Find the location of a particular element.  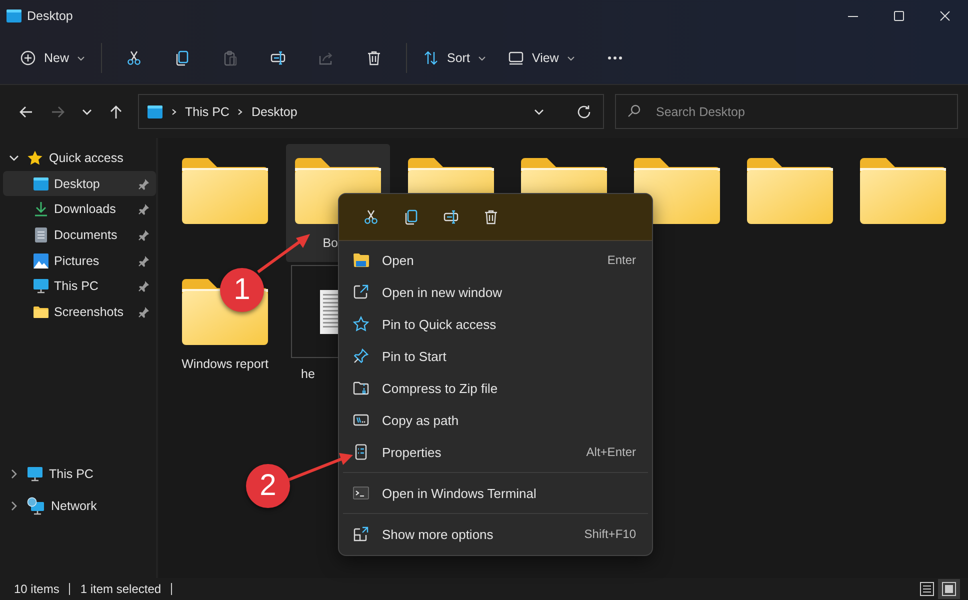

status-text: 1 item selected is located at coordinates (126, 589).